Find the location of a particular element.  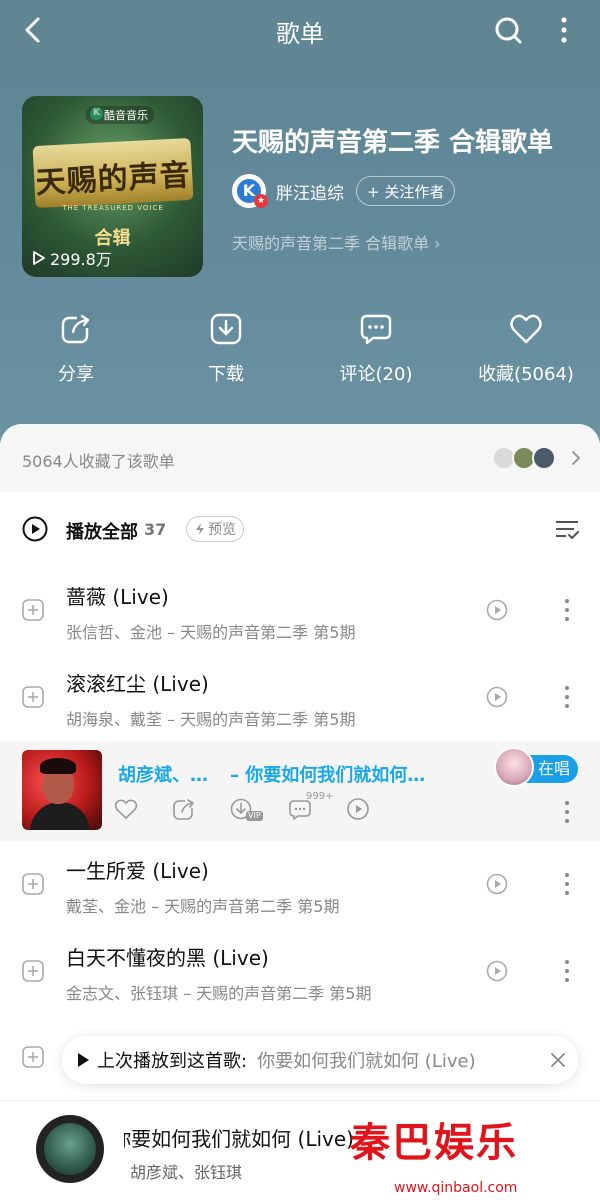

list-item: 一生所爱 (Live) 戴荃、金池 – 天赐的声音第二季 第5期 is located at coordinates (300, 885).